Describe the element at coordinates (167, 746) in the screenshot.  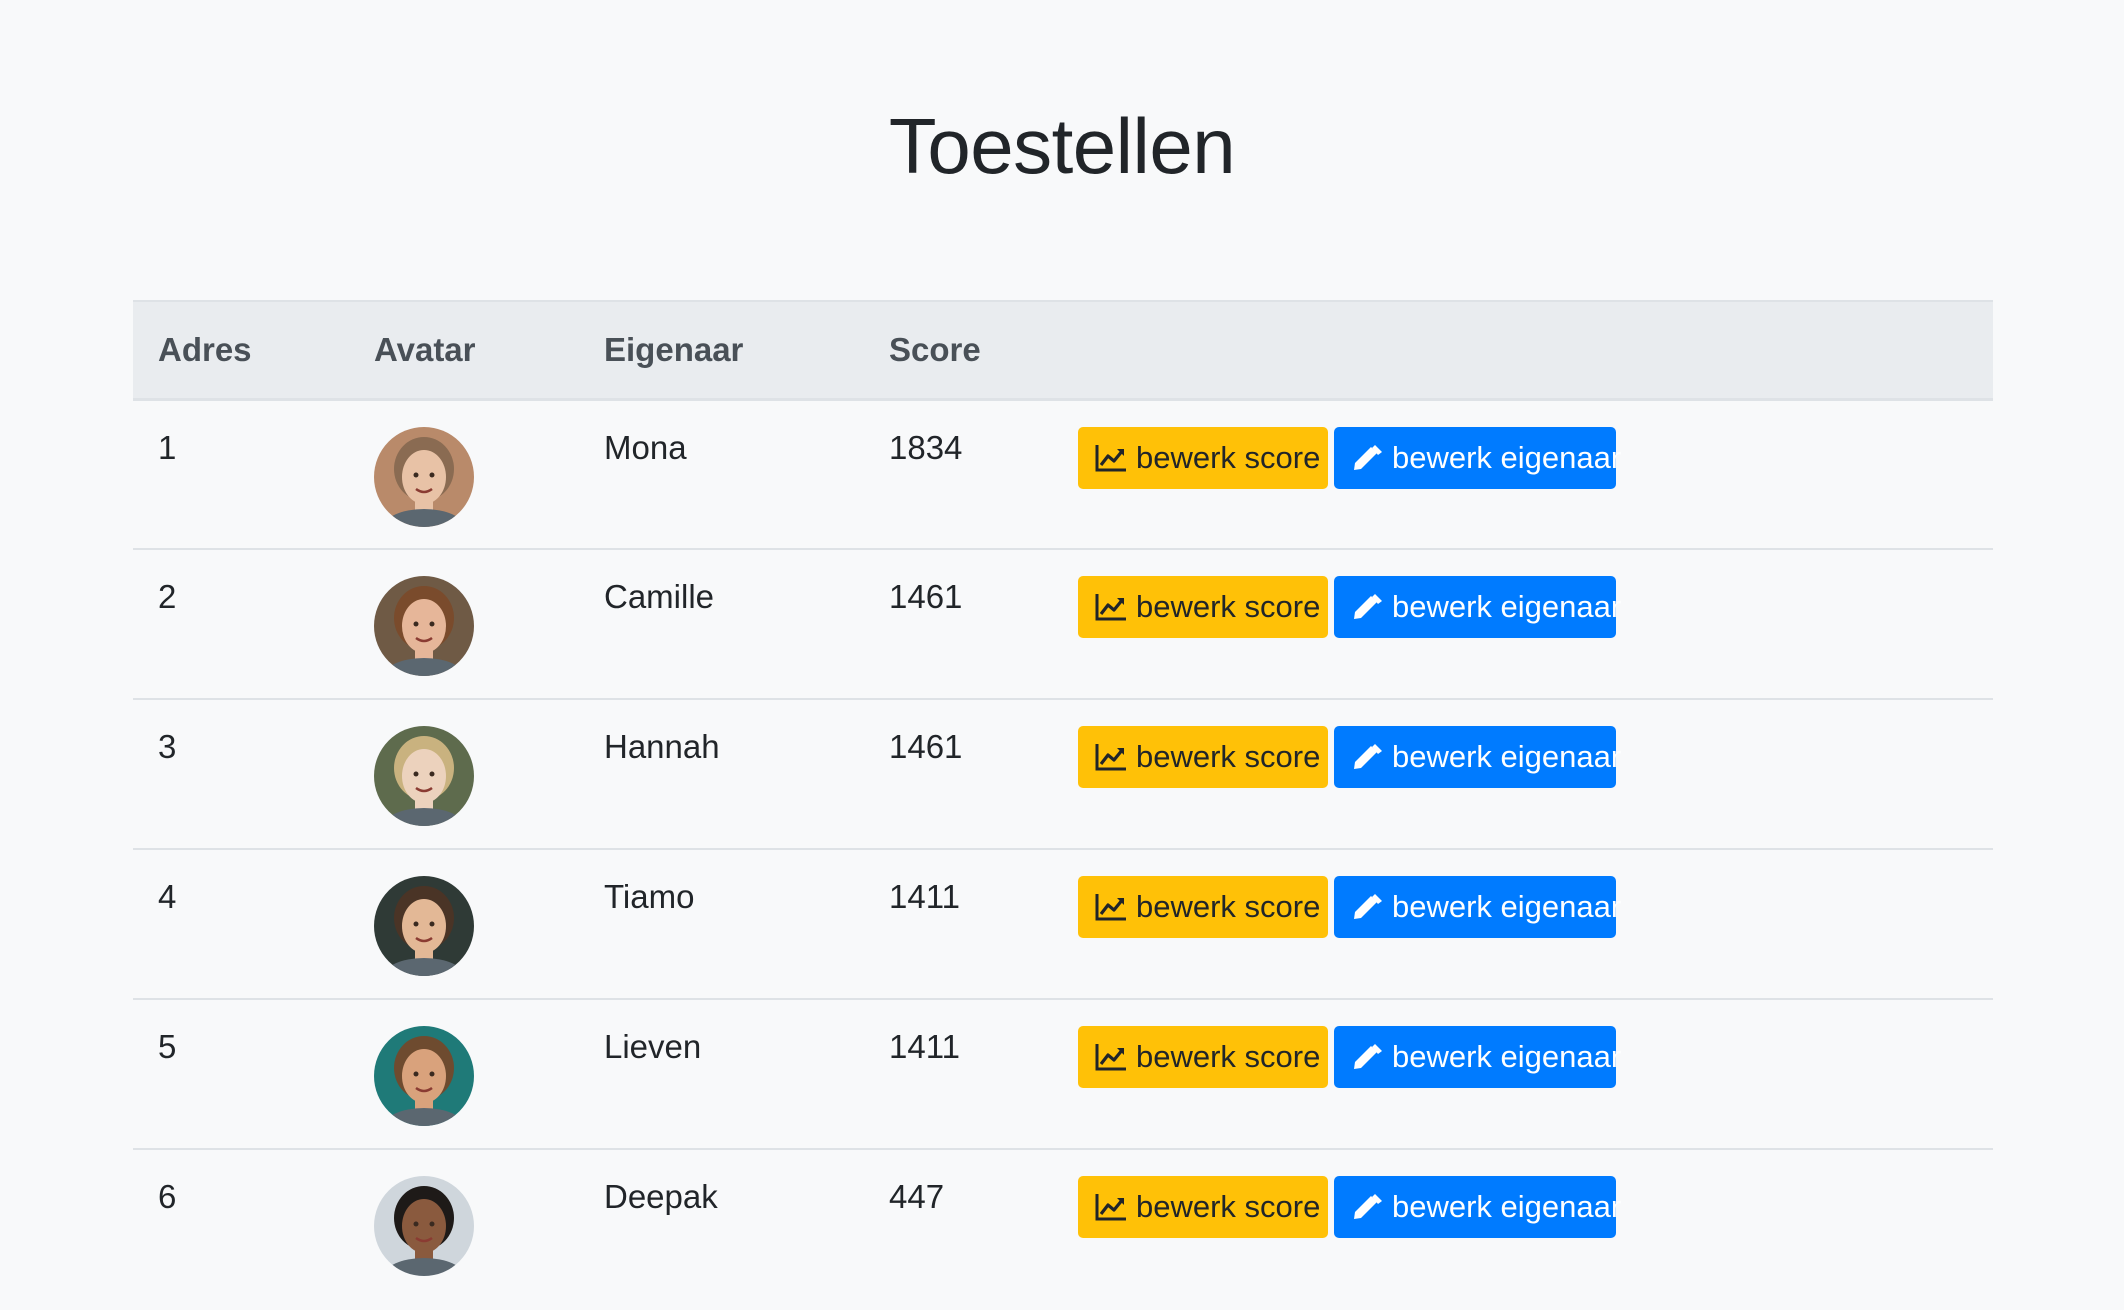
I see `address-value: 3` at that location.